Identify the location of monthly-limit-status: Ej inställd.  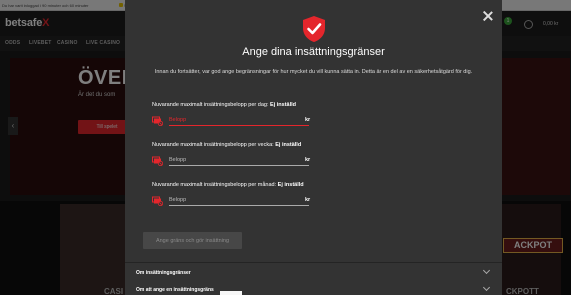
(290, 185).